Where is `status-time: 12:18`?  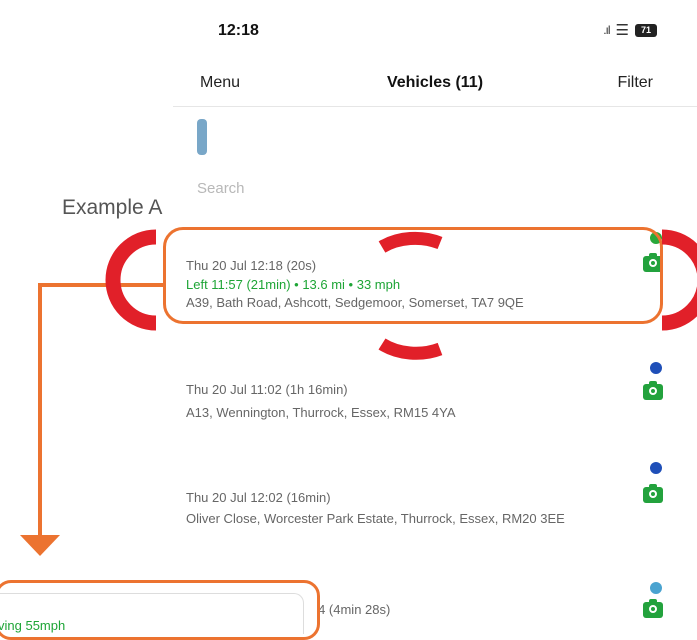 status-time: 12:18 is located at coordinates (238, 30).